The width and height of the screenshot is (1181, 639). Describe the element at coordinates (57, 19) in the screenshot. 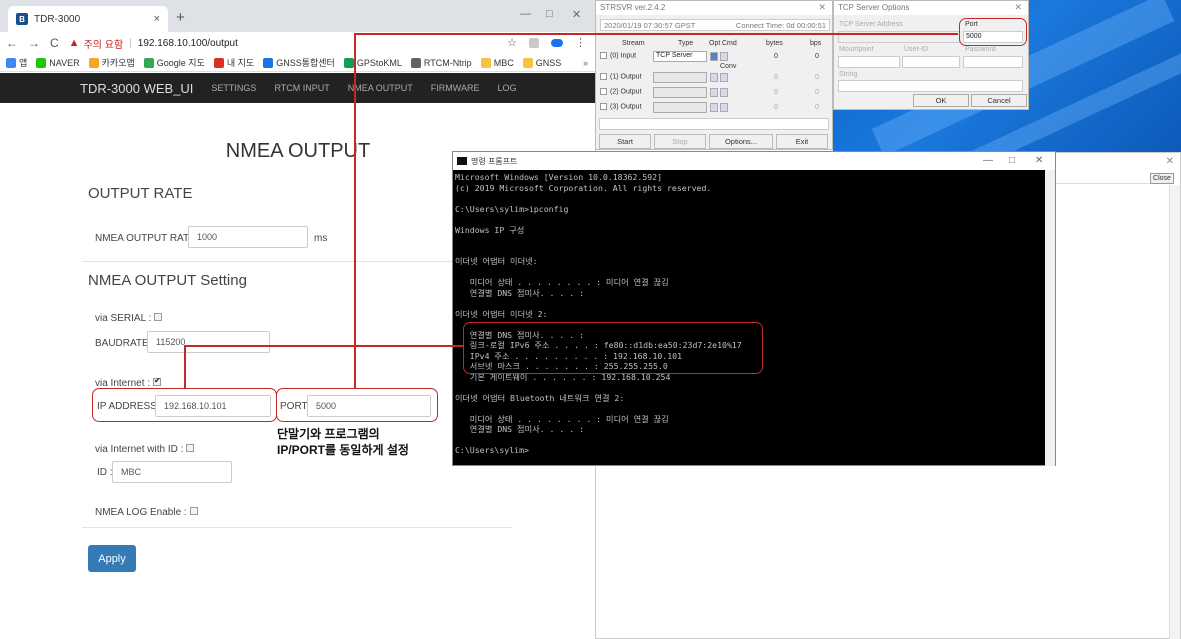

I see `tab-title: TDR-3000` at that location.